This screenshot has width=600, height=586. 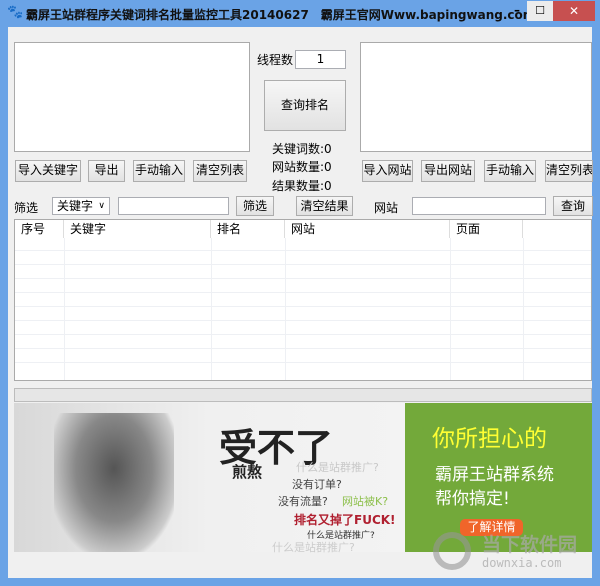 What do you see at coordinates (114, 482) in the screenshot?
I see `stressed-person-image` at bounding box center [114, 482].